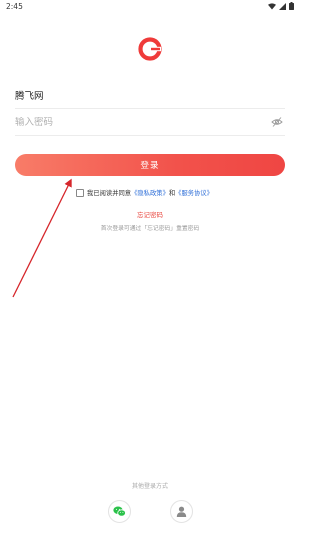 This screenshot has height=533, width=320. I want to click on signal-icon, so click(282, 6).